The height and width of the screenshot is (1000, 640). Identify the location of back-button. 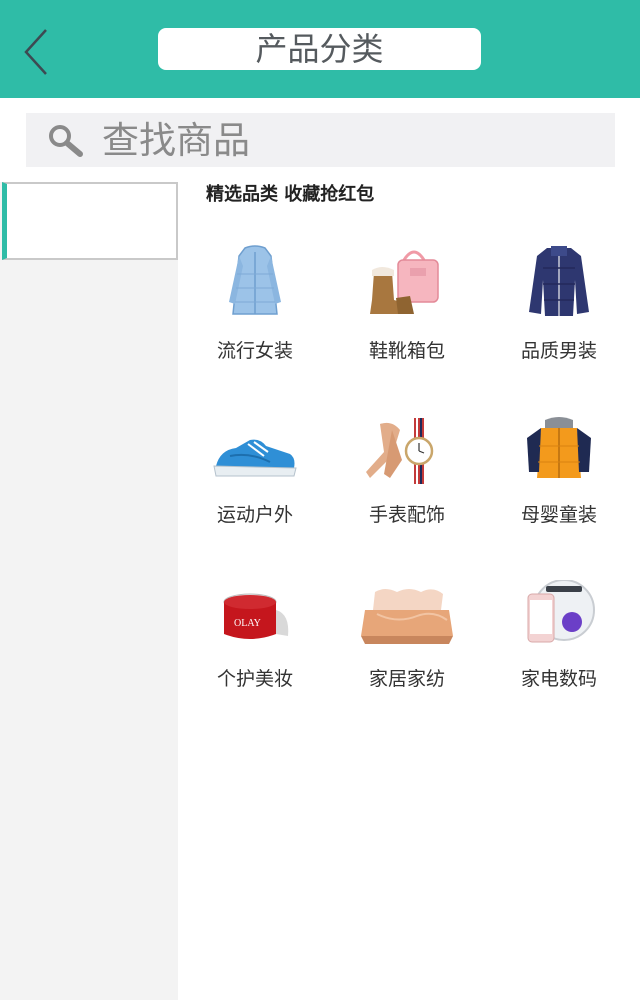
(38, 52).